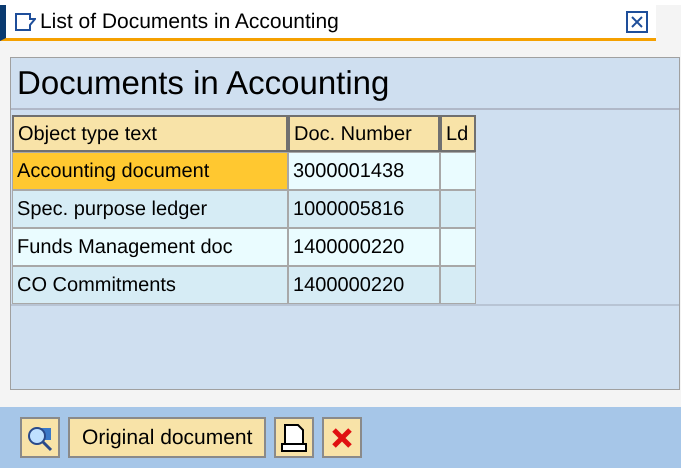  I want to click on table-cell: CO Commitments, so click(150, 285).